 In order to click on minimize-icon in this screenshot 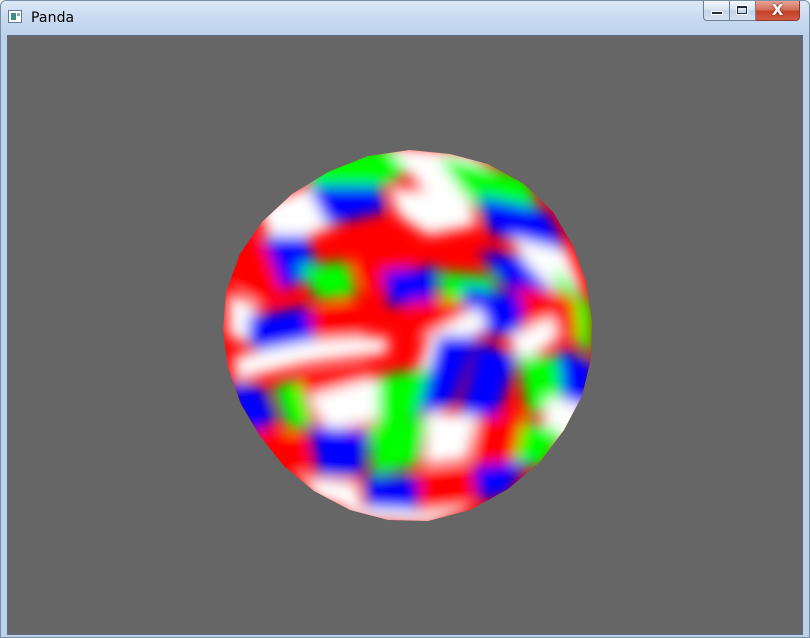, I will do `click(717, 13)`.